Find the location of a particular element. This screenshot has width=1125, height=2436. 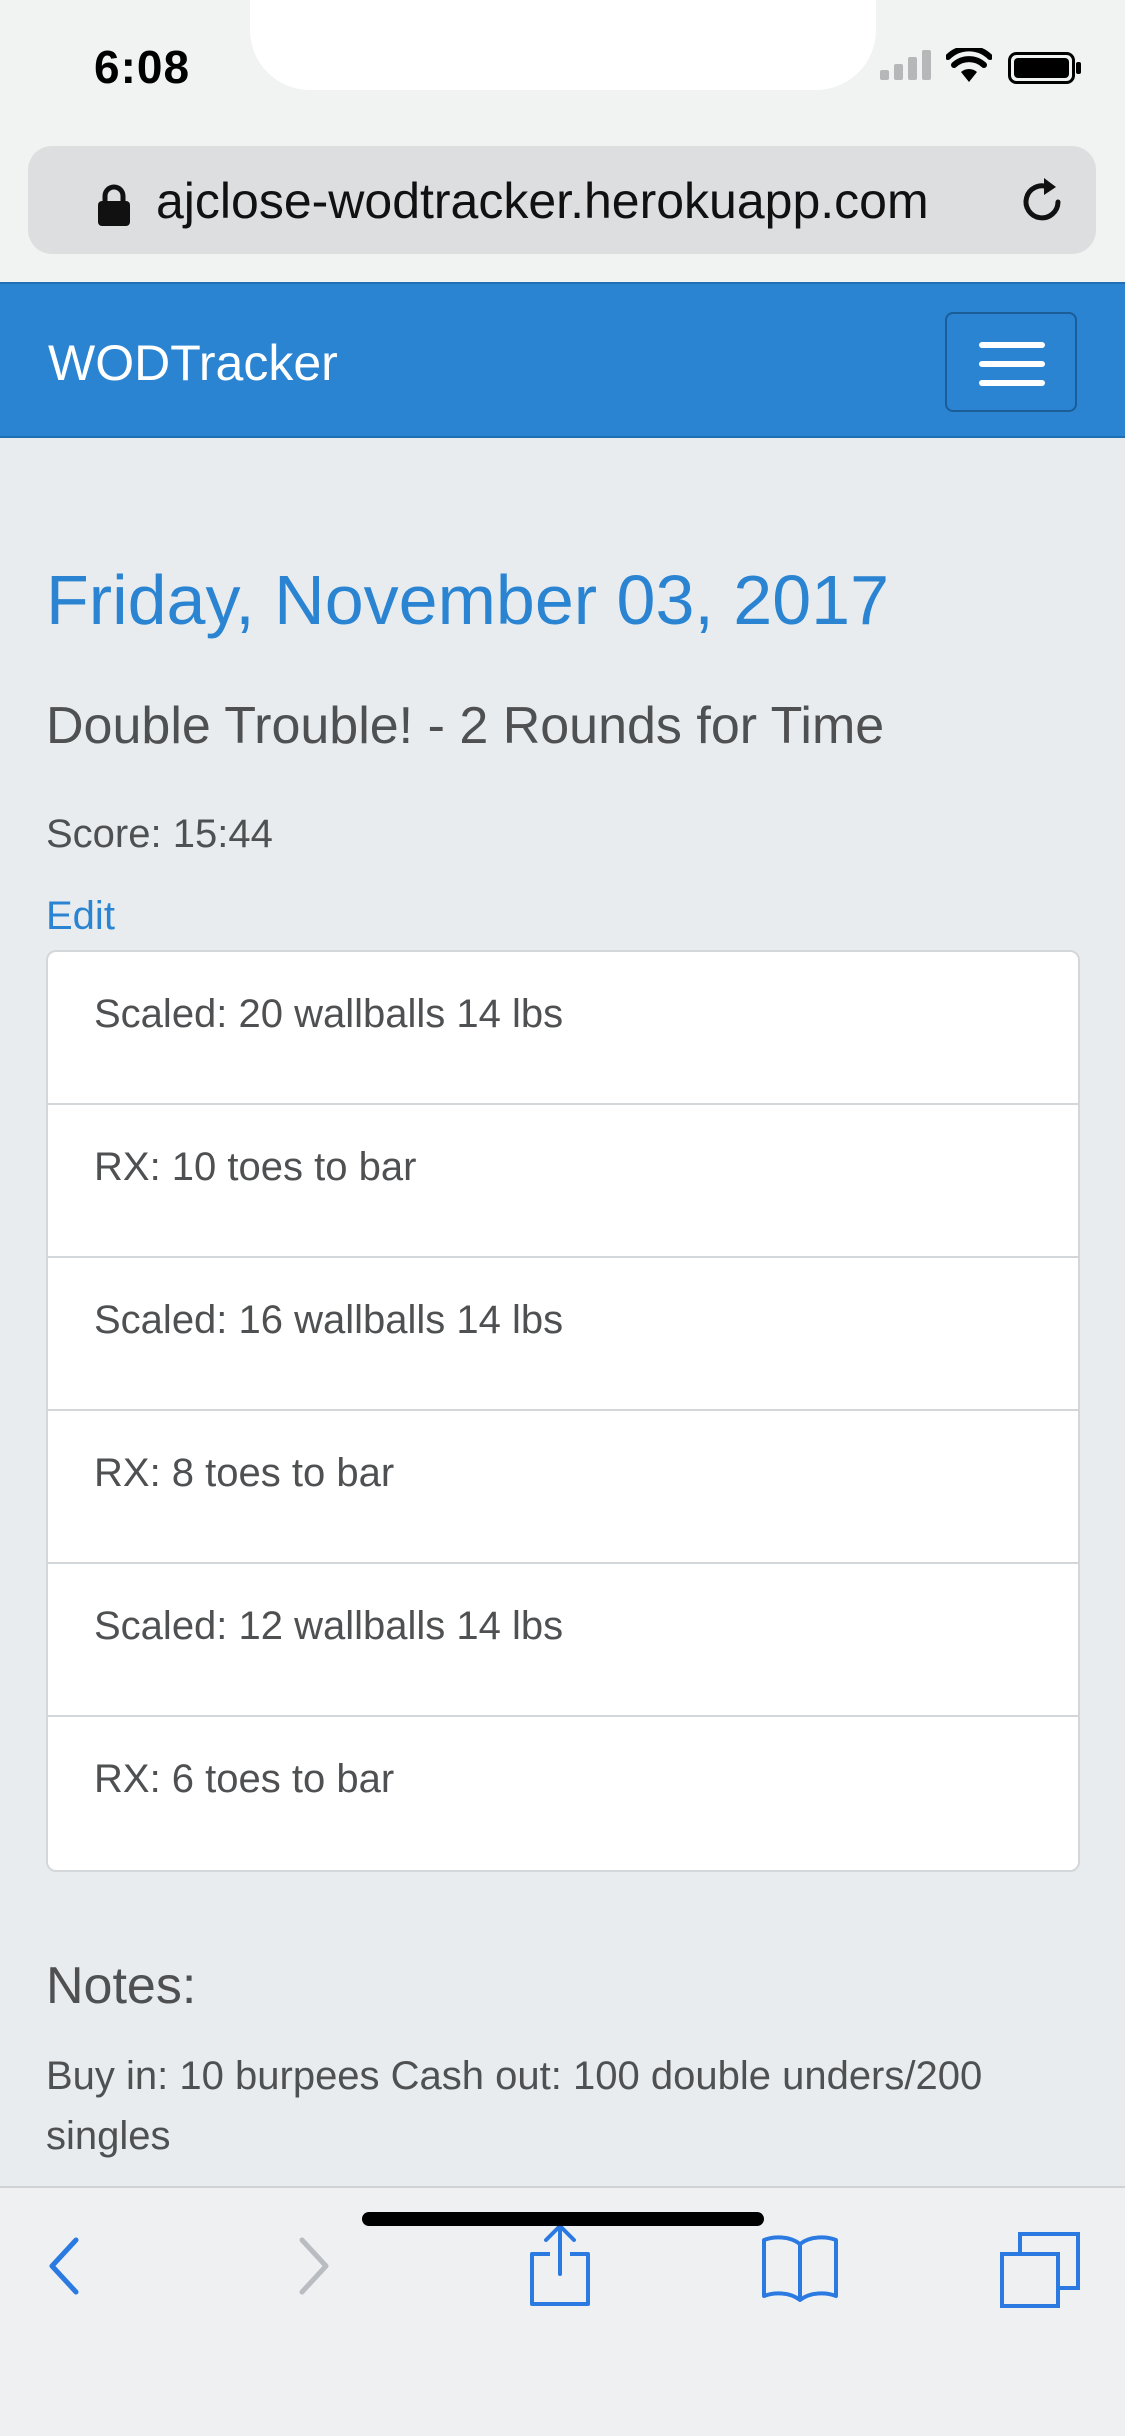

wifi-icon is located at coordinates (969, 65).